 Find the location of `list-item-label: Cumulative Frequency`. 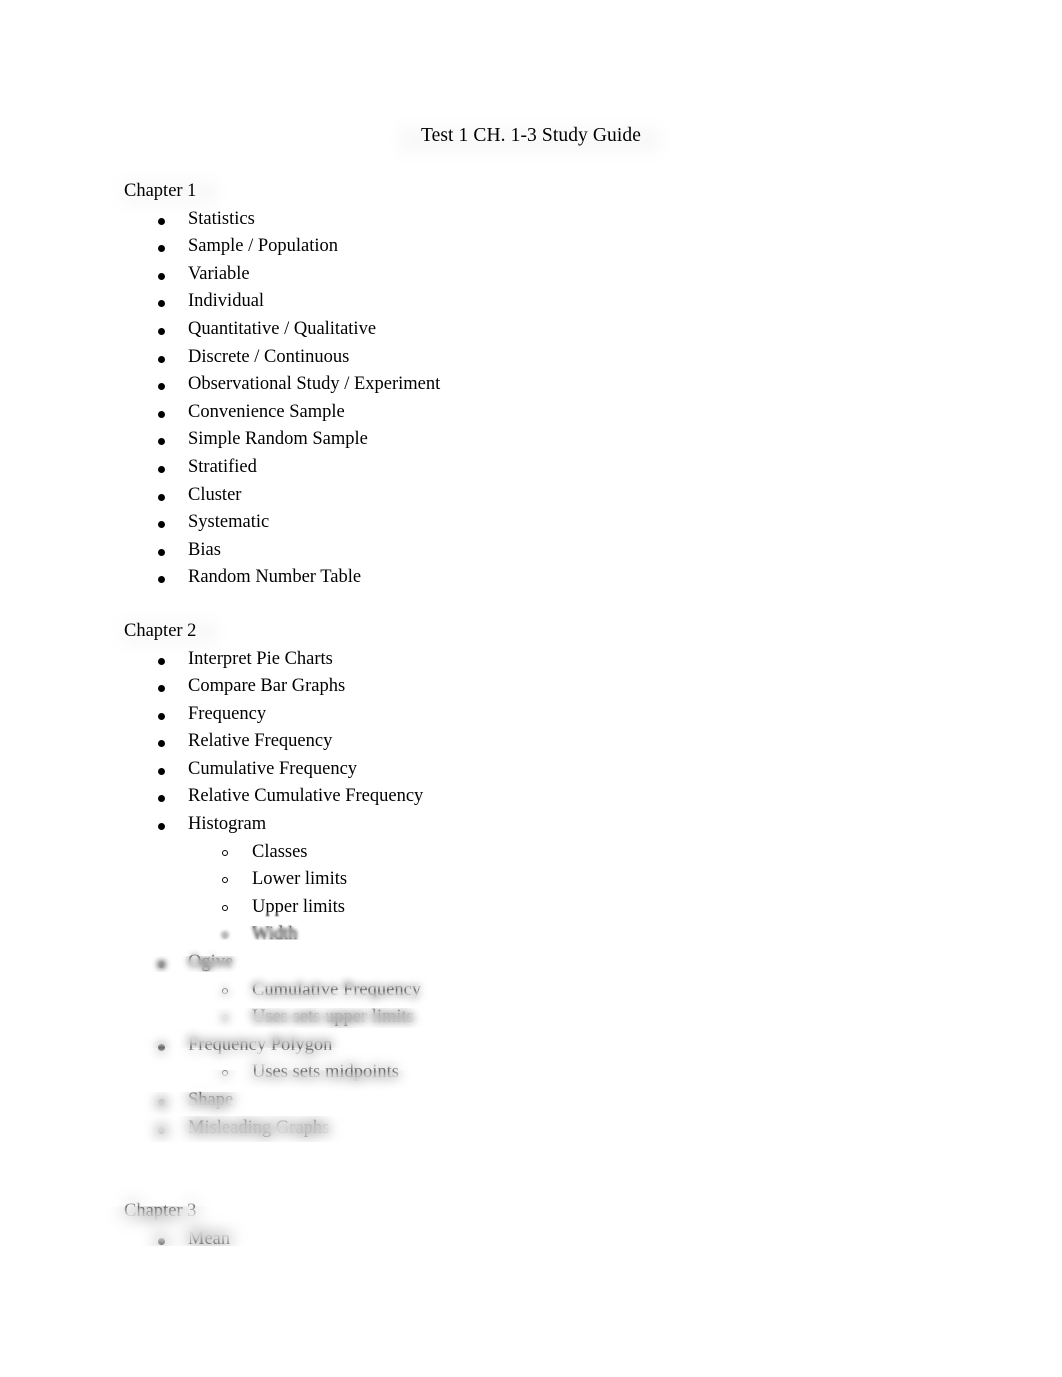

list-item-label: Cumulative Frequency is located at coordinates (273, 768).